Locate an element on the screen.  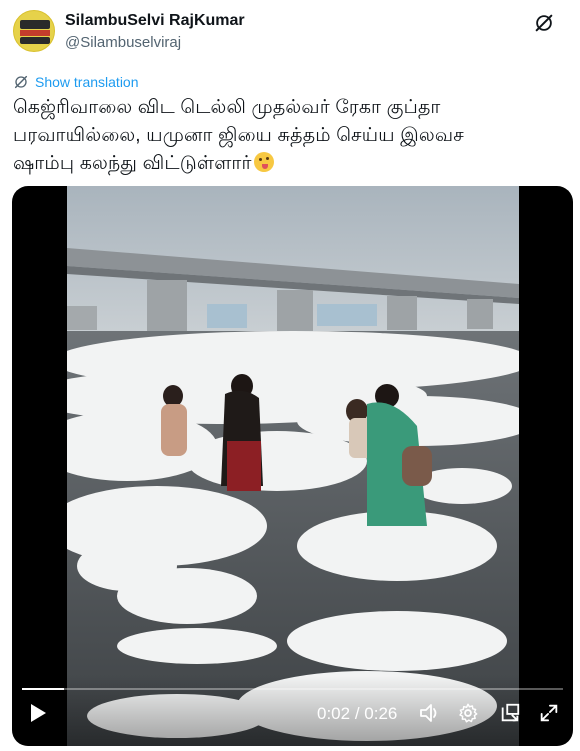
show-translation-link: Show translation is located at coordinates (76, 82).